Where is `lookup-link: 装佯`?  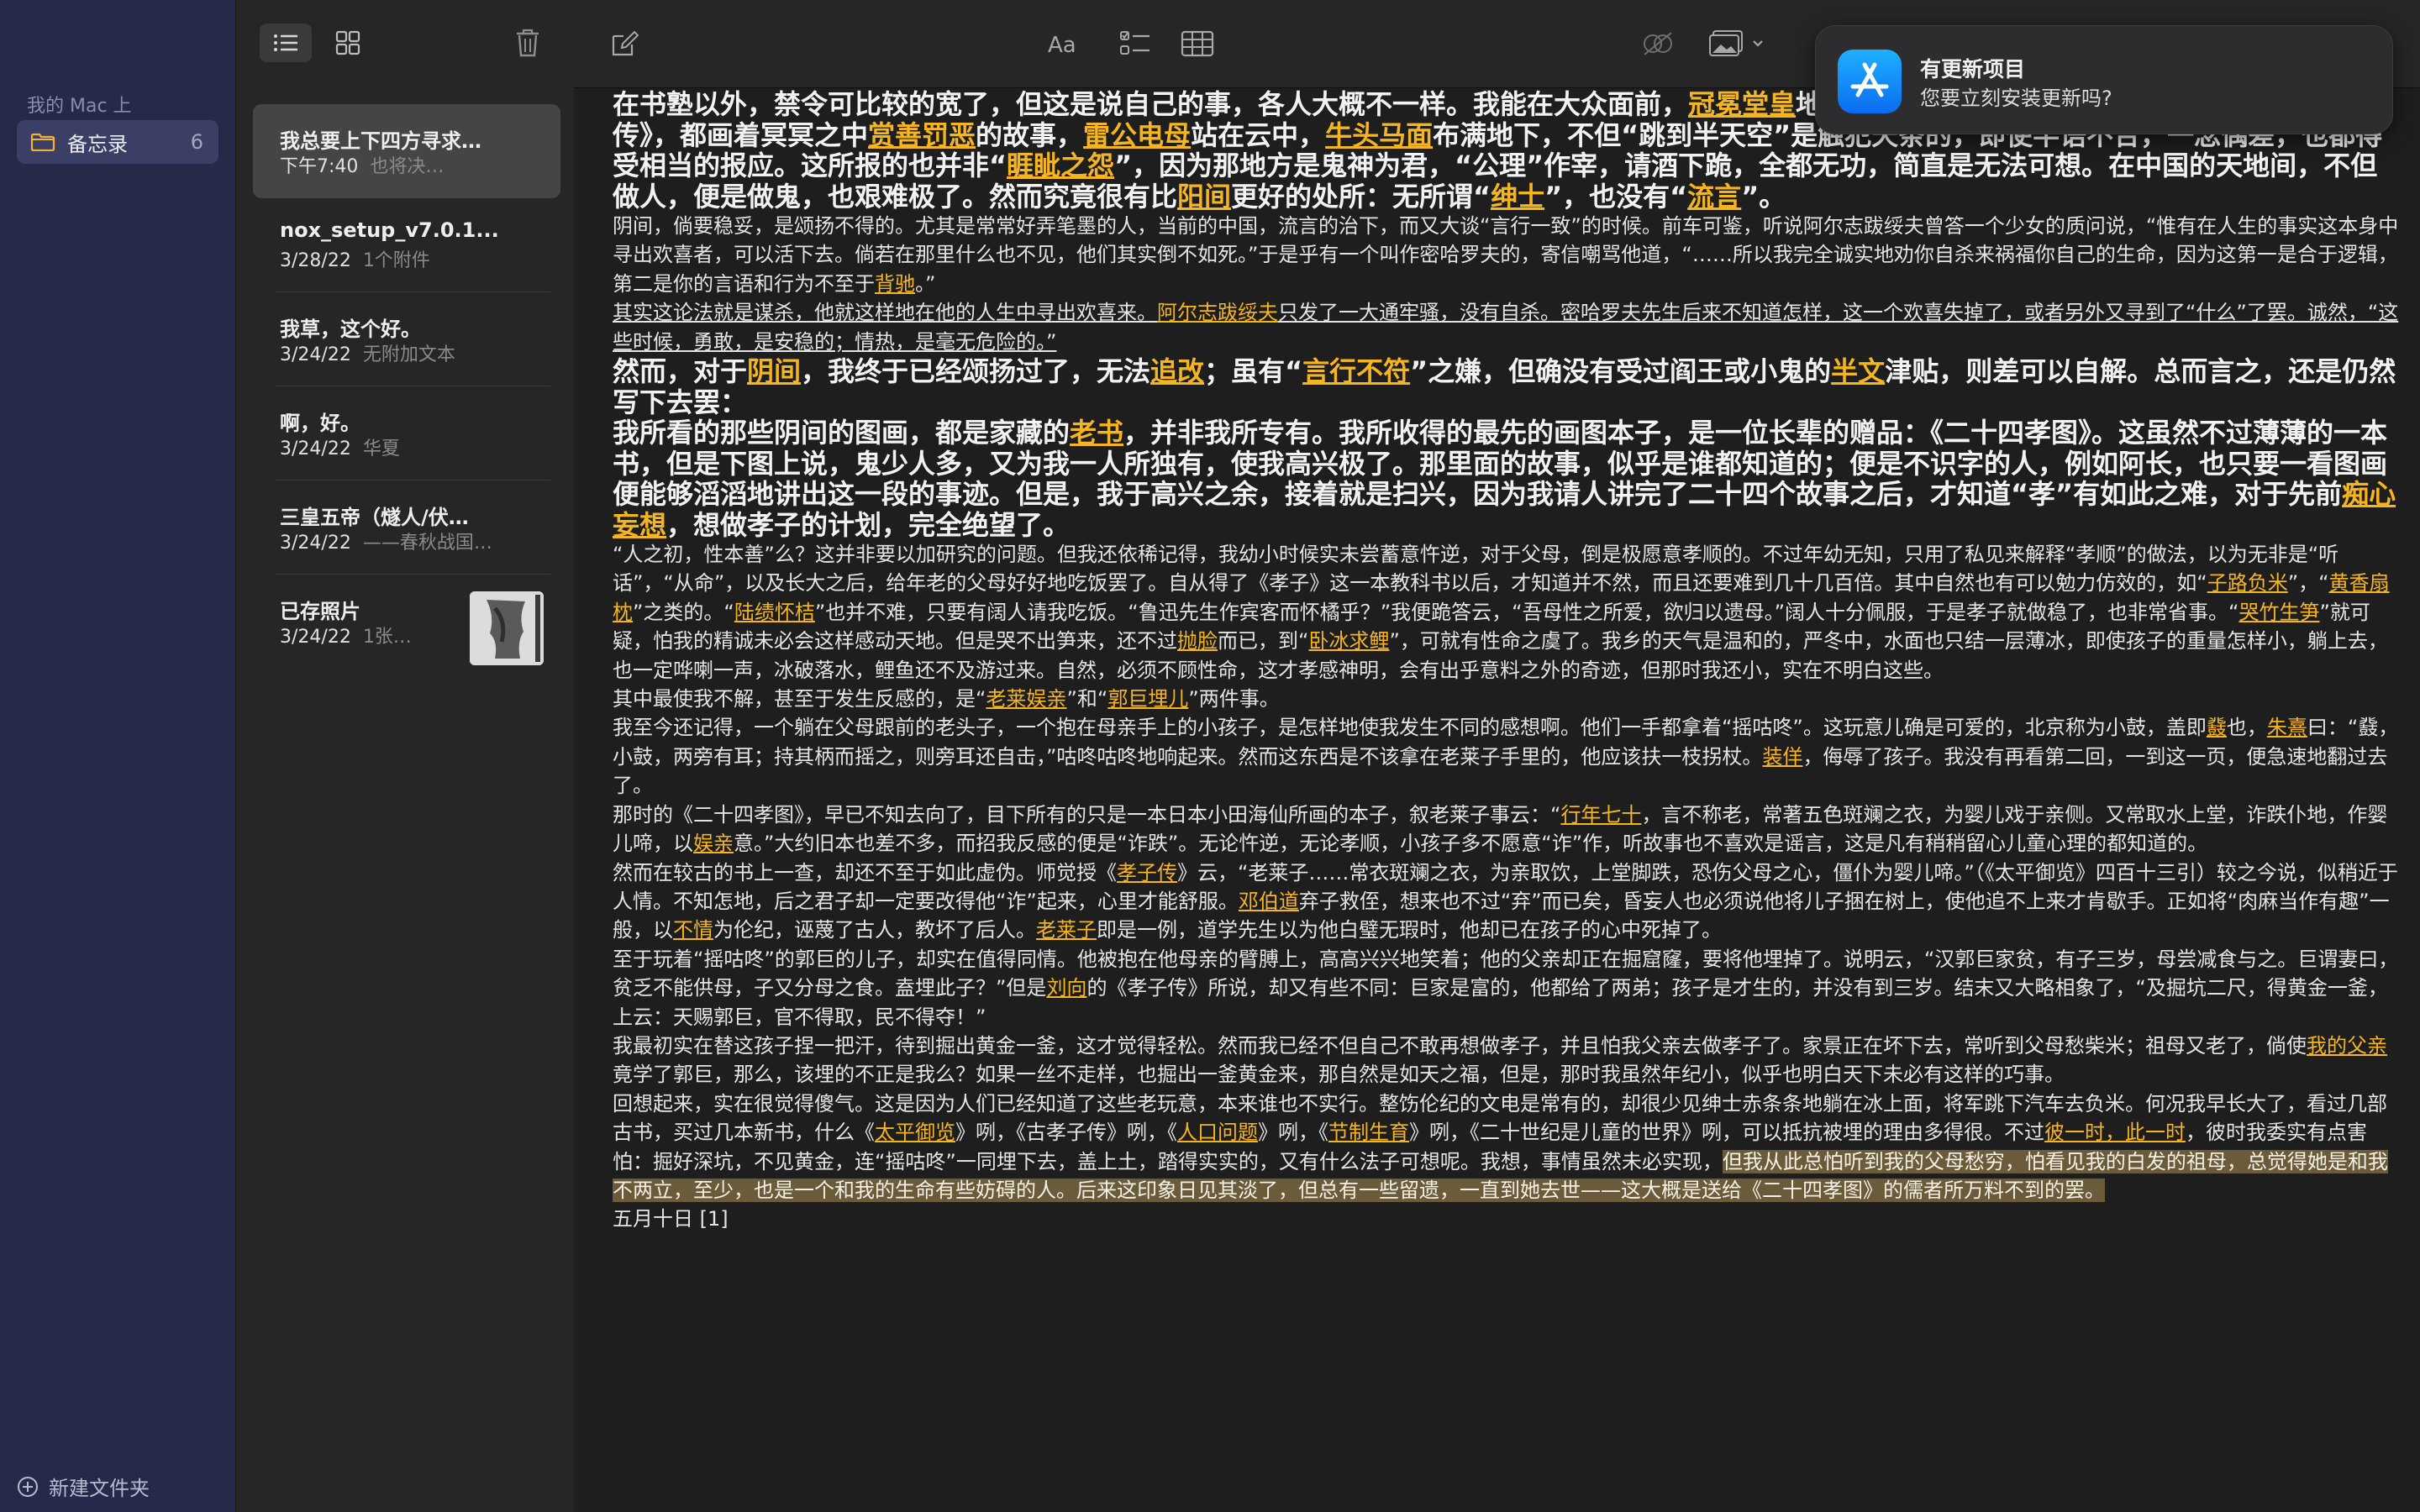
lookup-link: 装佯 is located at coordinates (1782, 757).